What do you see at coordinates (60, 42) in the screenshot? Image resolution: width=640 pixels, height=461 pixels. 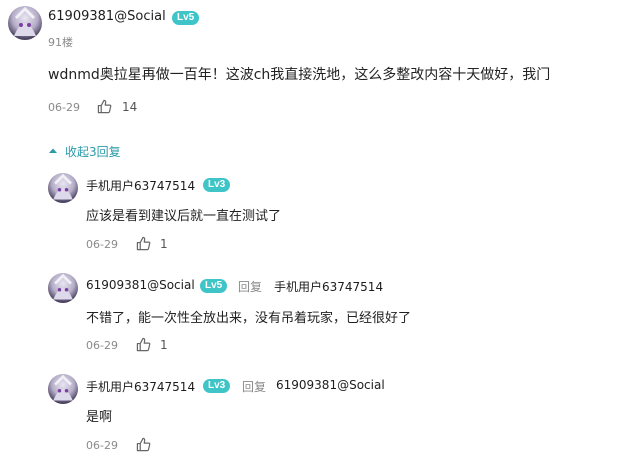 I see `floor-number: 91楼` at bounding box center [60, 42].